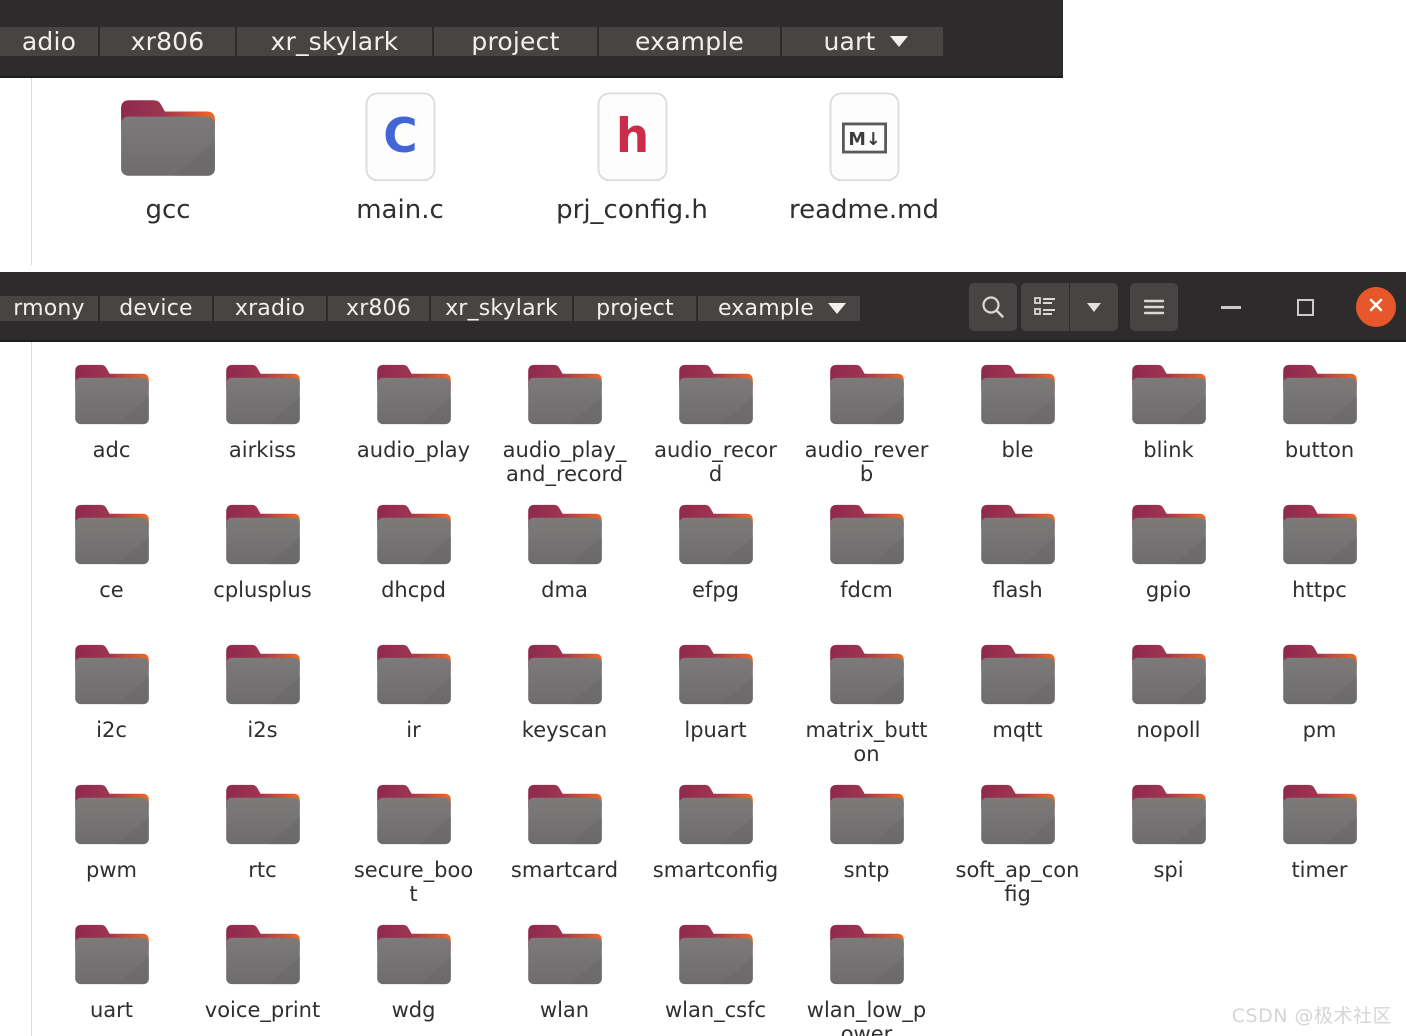  What do you see at coordinates (1154, 307) in the screenshot?
I see `menu-button` at bounding box center [1154, 307].